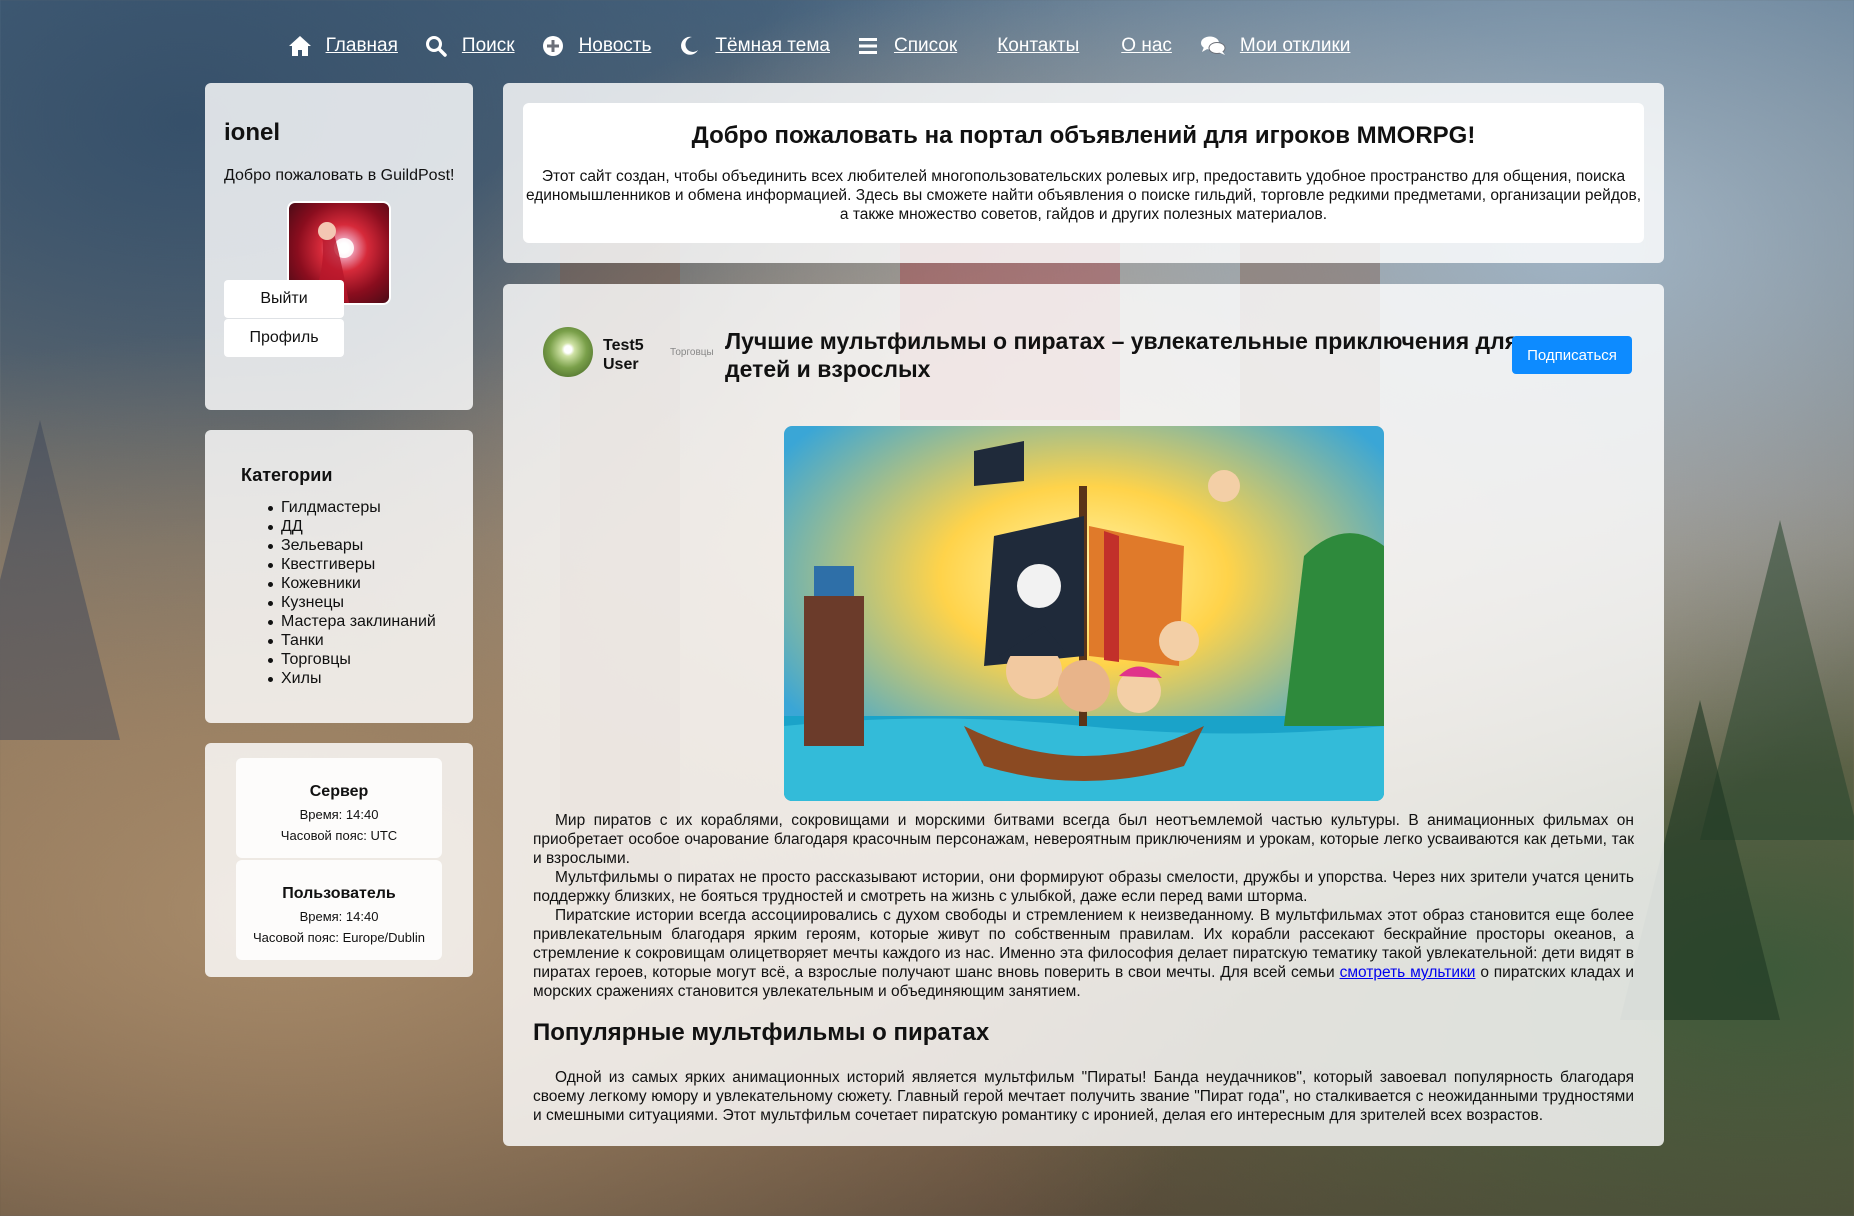 The image size is (1854, 1216). Describe the element at coordinates (488, 45) in the screenshot. I see `nav-search-label: Поиск` at that location.